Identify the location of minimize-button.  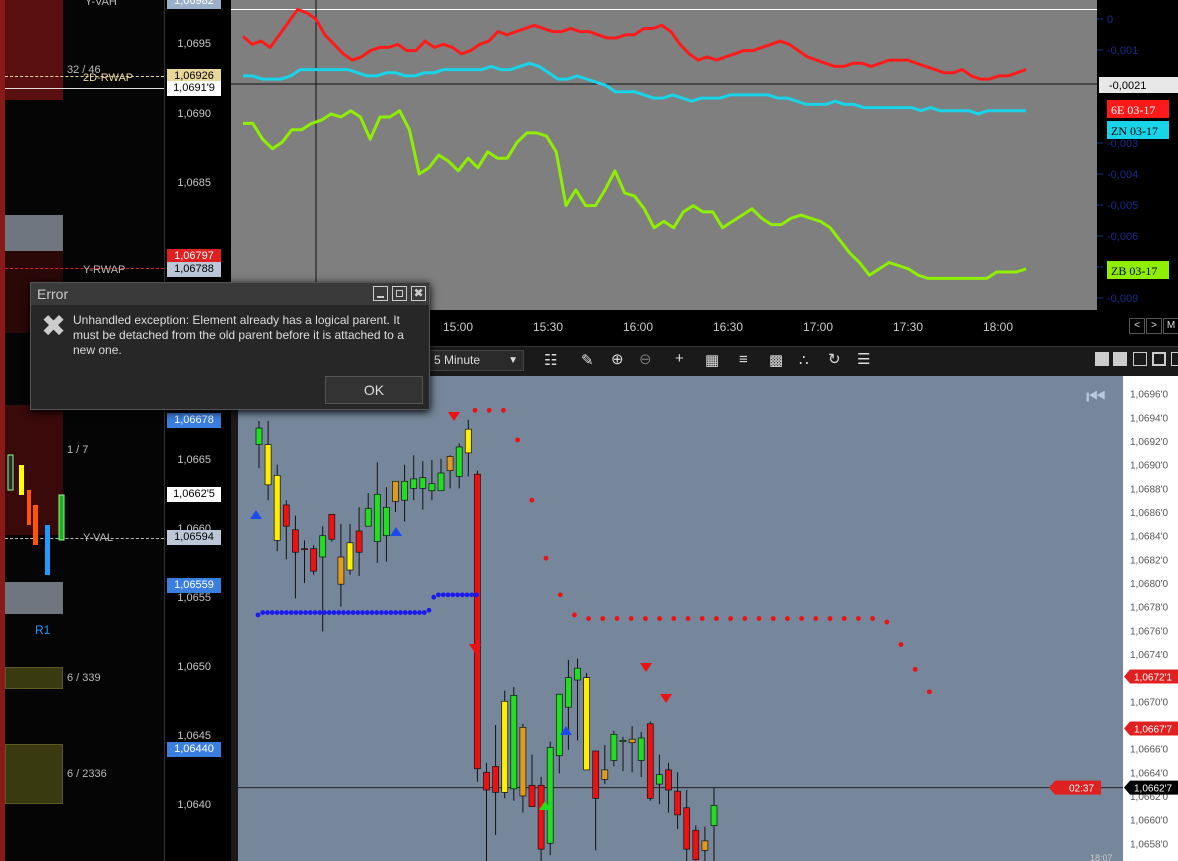
(1140, 359).